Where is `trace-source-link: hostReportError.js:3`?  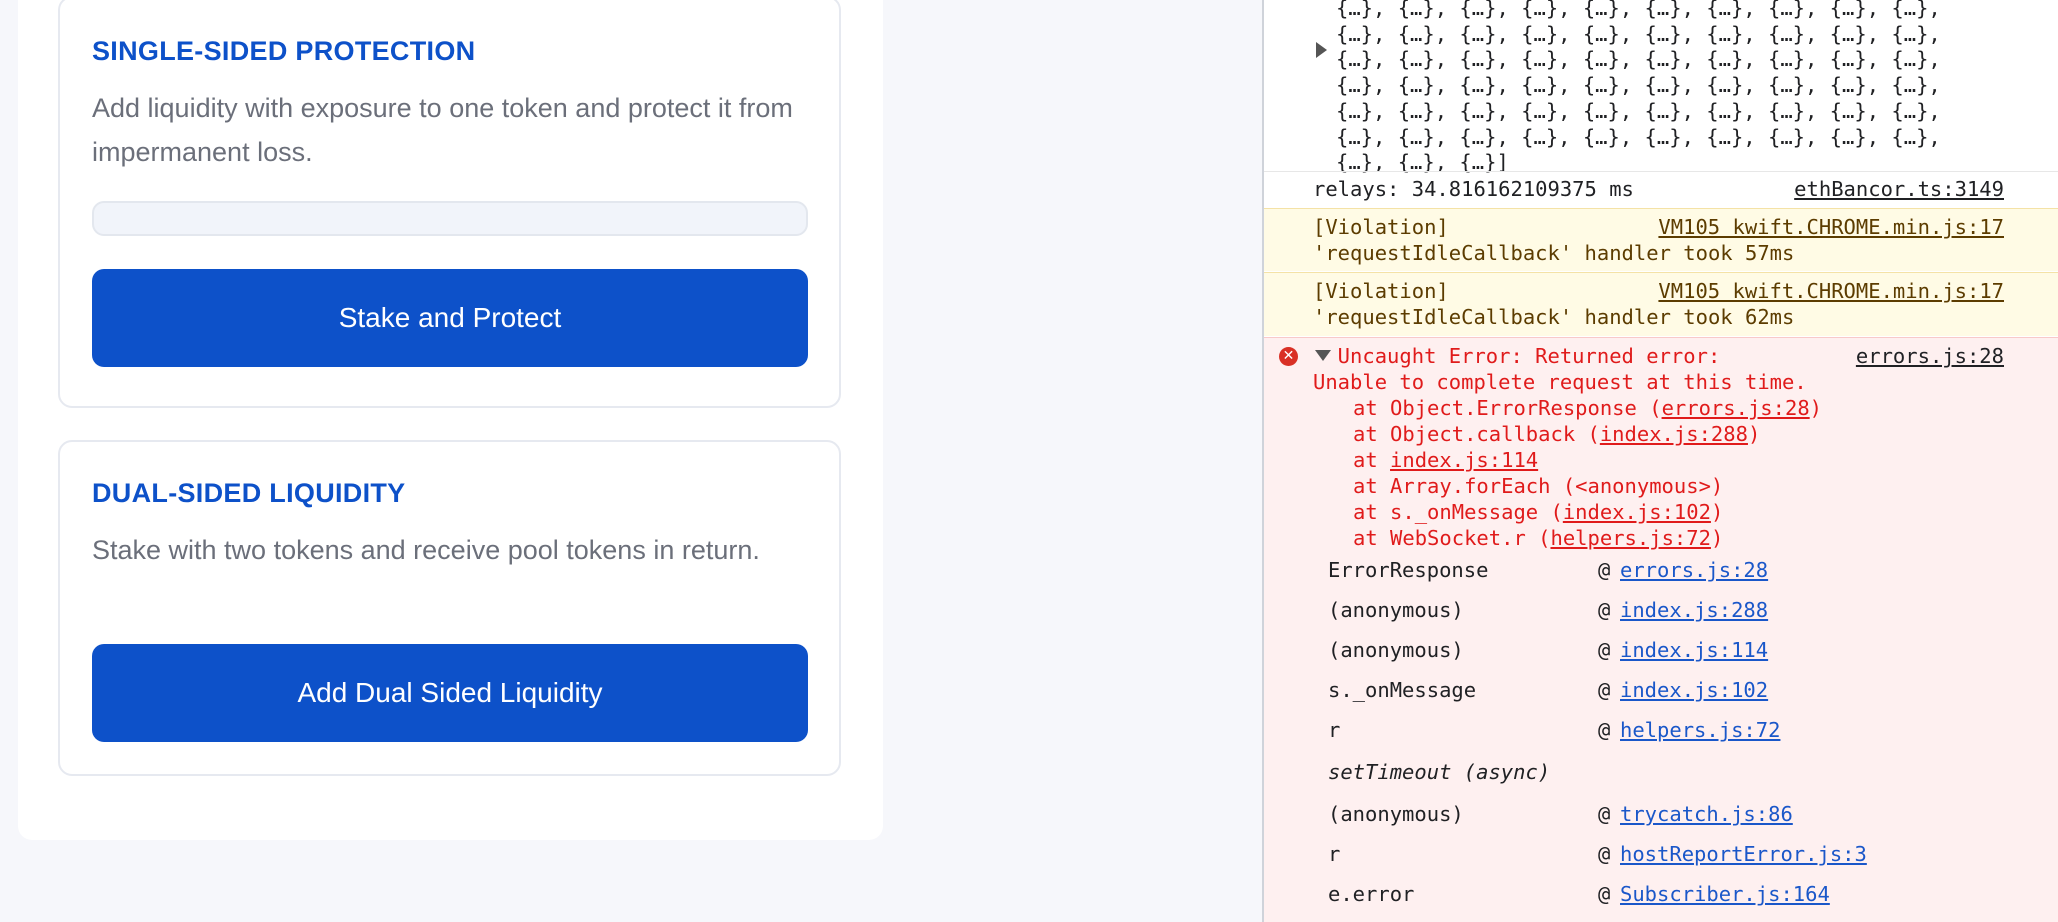
trace-source-link: hostReportError.js:3 is located at coordinates (1743, 861).